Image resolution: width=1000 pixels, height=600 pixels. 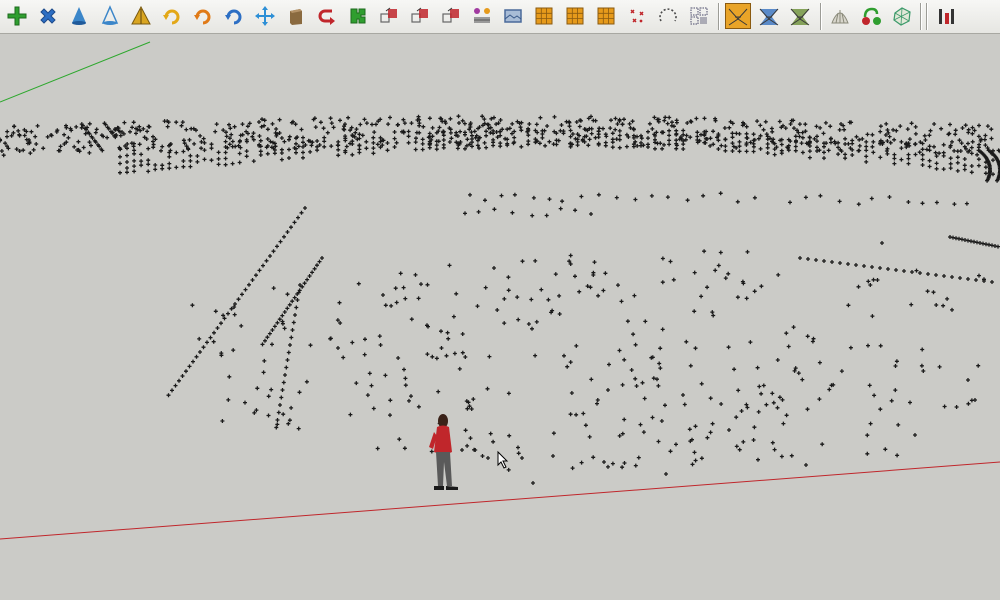 What do you see at coordinates (513, 16) in the screenshot?
I see `image-tool-button` at bounding box center [513, 16].